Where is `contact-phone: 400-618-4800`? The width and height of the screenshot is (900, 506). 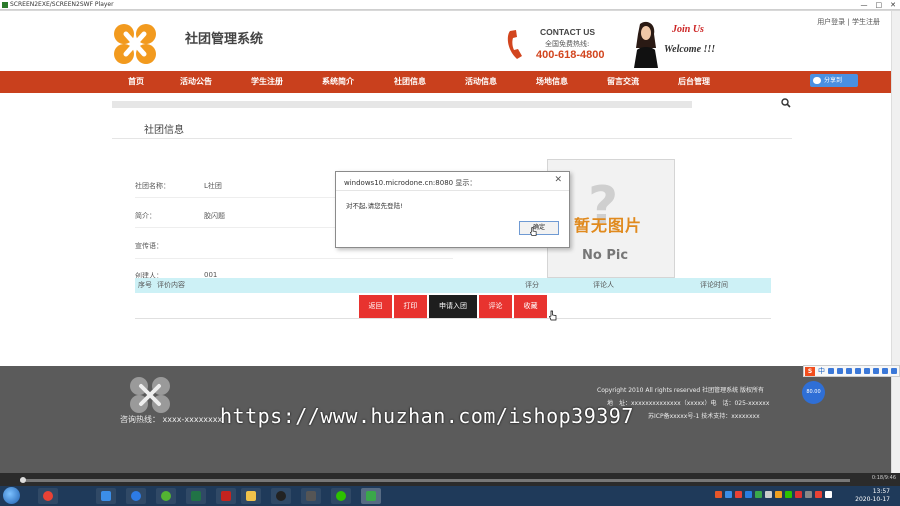
contact-phone: 400-618-4800 is located at coordinates (570, 55).